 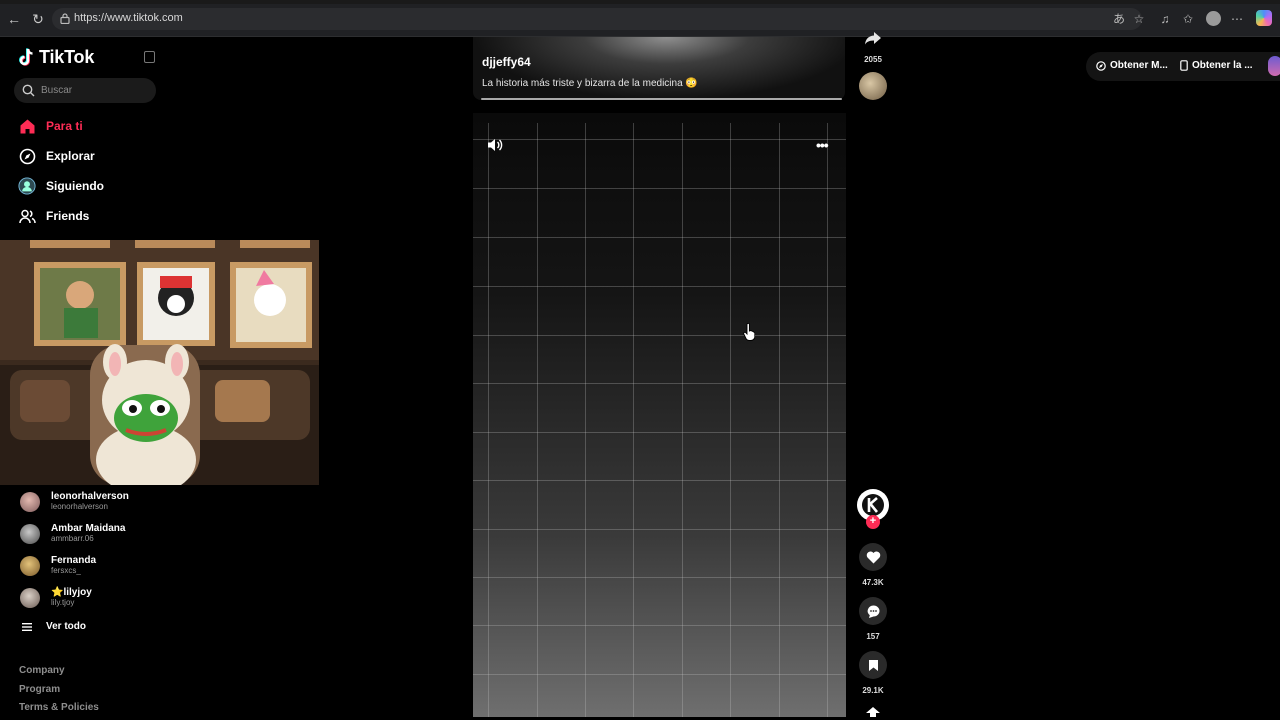 What do you see at coordinates (873, 690) in the screenshot?
I see `save-count: 29.1K` at bounding box center [873, 690].